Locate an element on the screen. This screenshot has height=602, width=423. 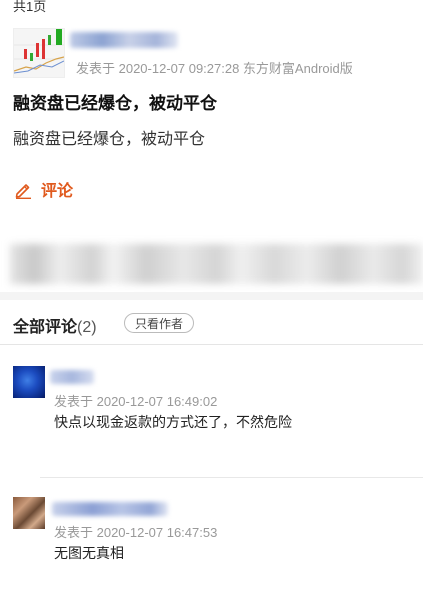
author-avatar is located at coordinates (39, 53).